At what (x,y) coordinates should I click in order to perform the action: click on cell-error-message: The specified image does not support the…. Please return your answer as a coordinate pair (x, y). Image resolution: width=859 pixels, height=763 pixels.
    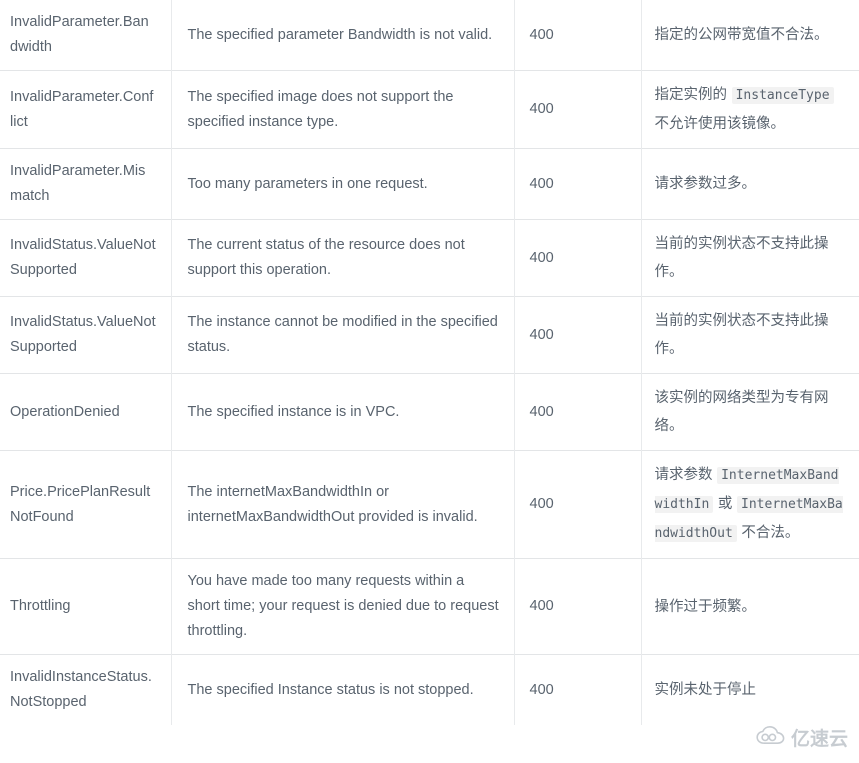
    Looking at the image, I should click on (343, 109).